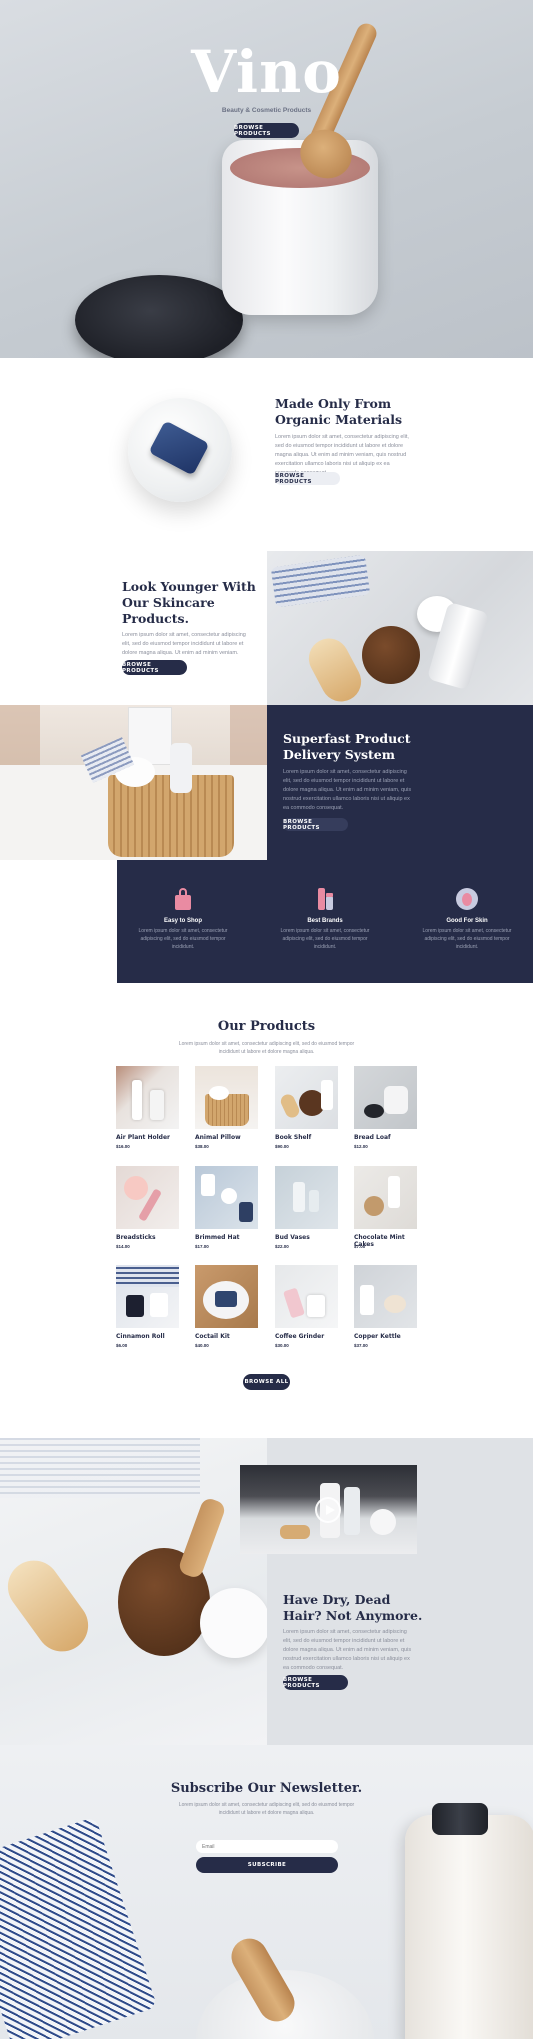 The width and height of the screenshot is (533, 2039). I want to click on younger-title-line2: Our Skincare, so click(168, 602).